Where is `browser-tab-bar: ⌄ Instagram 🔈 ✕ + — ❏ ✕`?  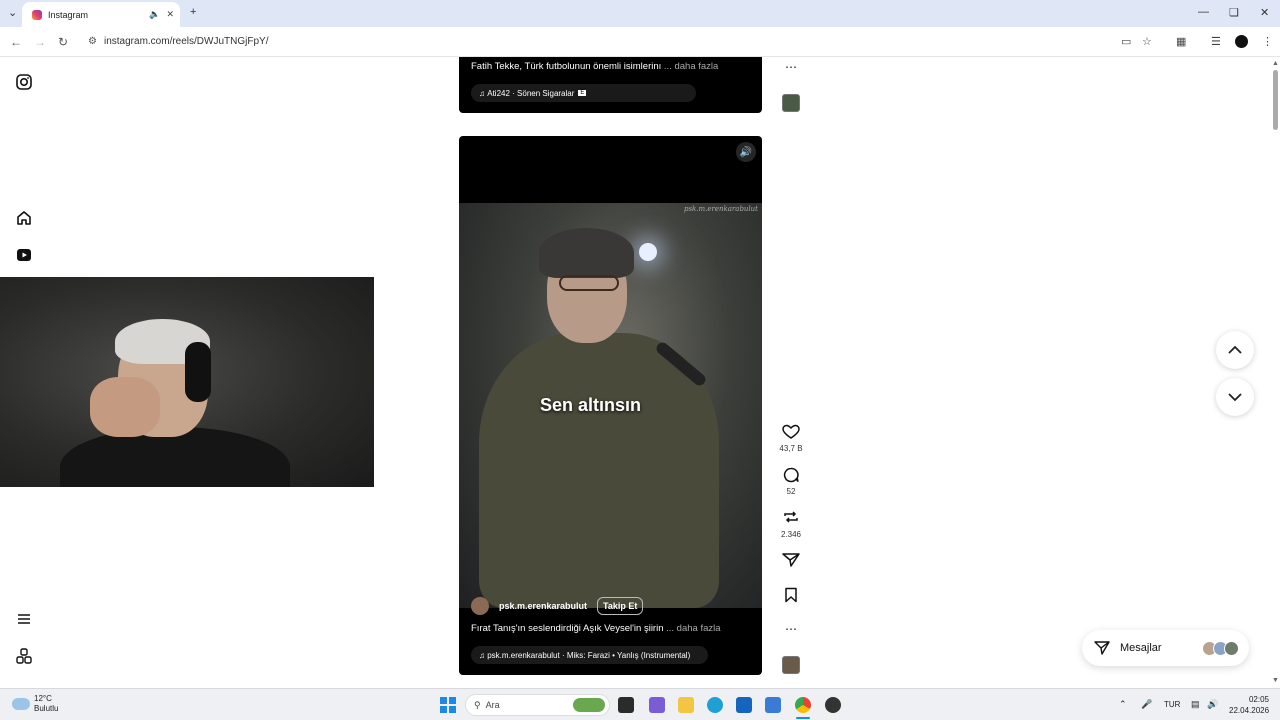 browser-tab-bar: ⌄ Instagram 🔈 ✕ + — ❏ ✕ is located at coordinates (640, 13).